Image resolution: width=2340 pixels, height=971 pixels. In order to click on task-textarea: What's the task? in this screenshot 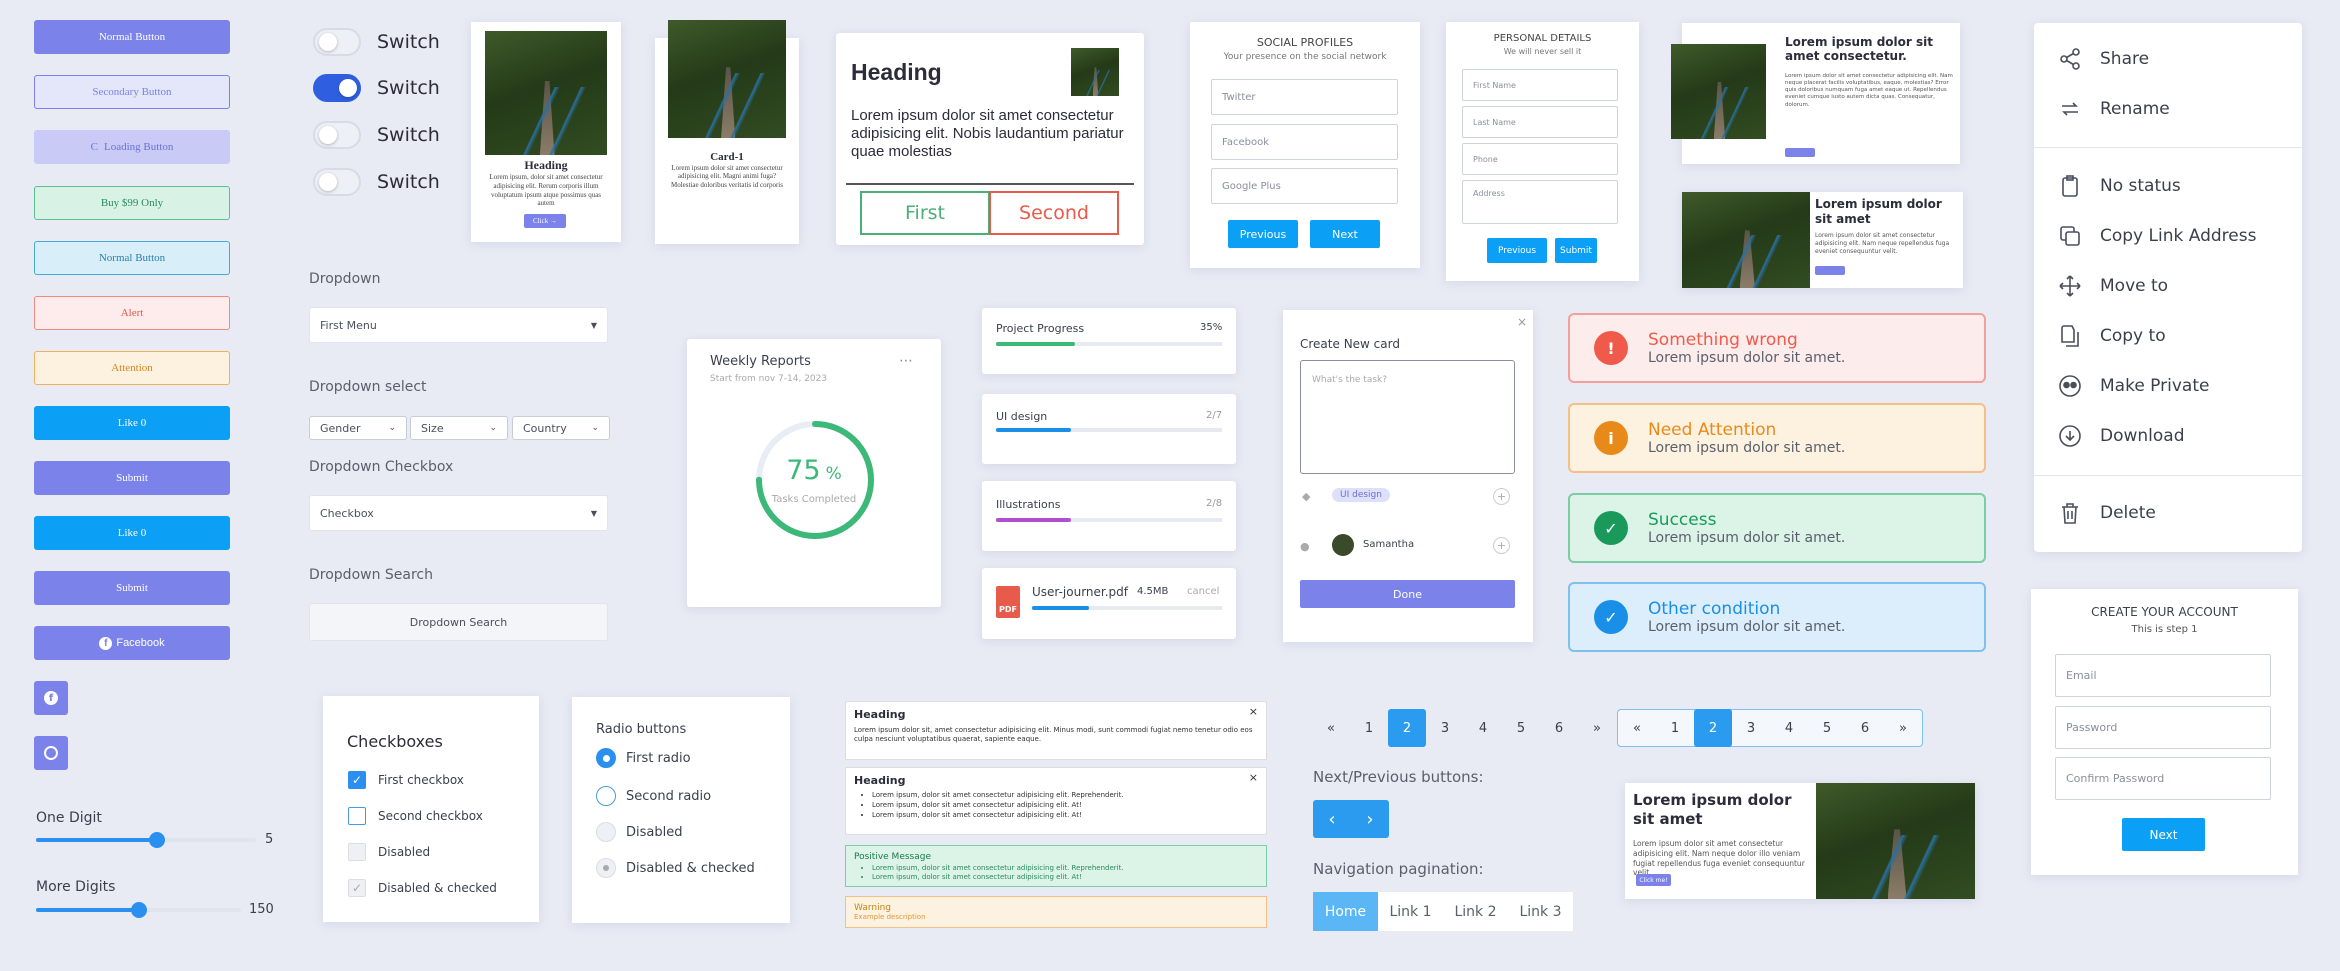, I will do `click(1407, 417)`.